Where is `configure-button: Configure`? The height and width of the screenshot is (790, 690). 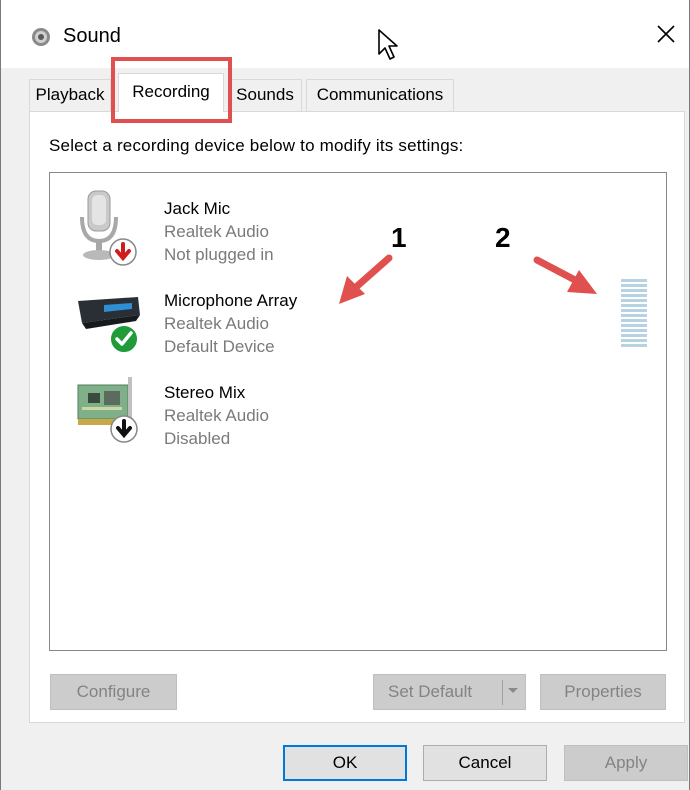 configure-button: Configure is located at coordinates (113, 692).